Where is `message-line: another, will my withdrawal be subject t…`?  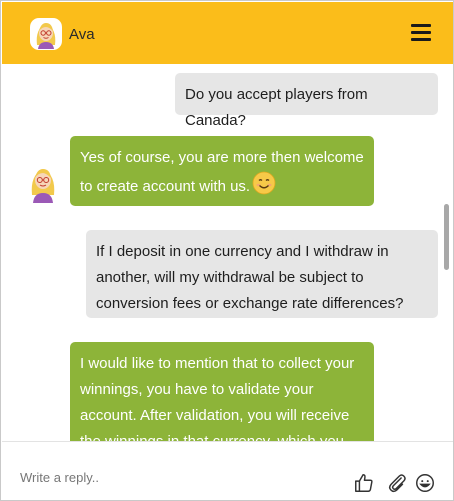
message-line: another, will my withdrawal be subject t… is located at coordinates (230, 277).